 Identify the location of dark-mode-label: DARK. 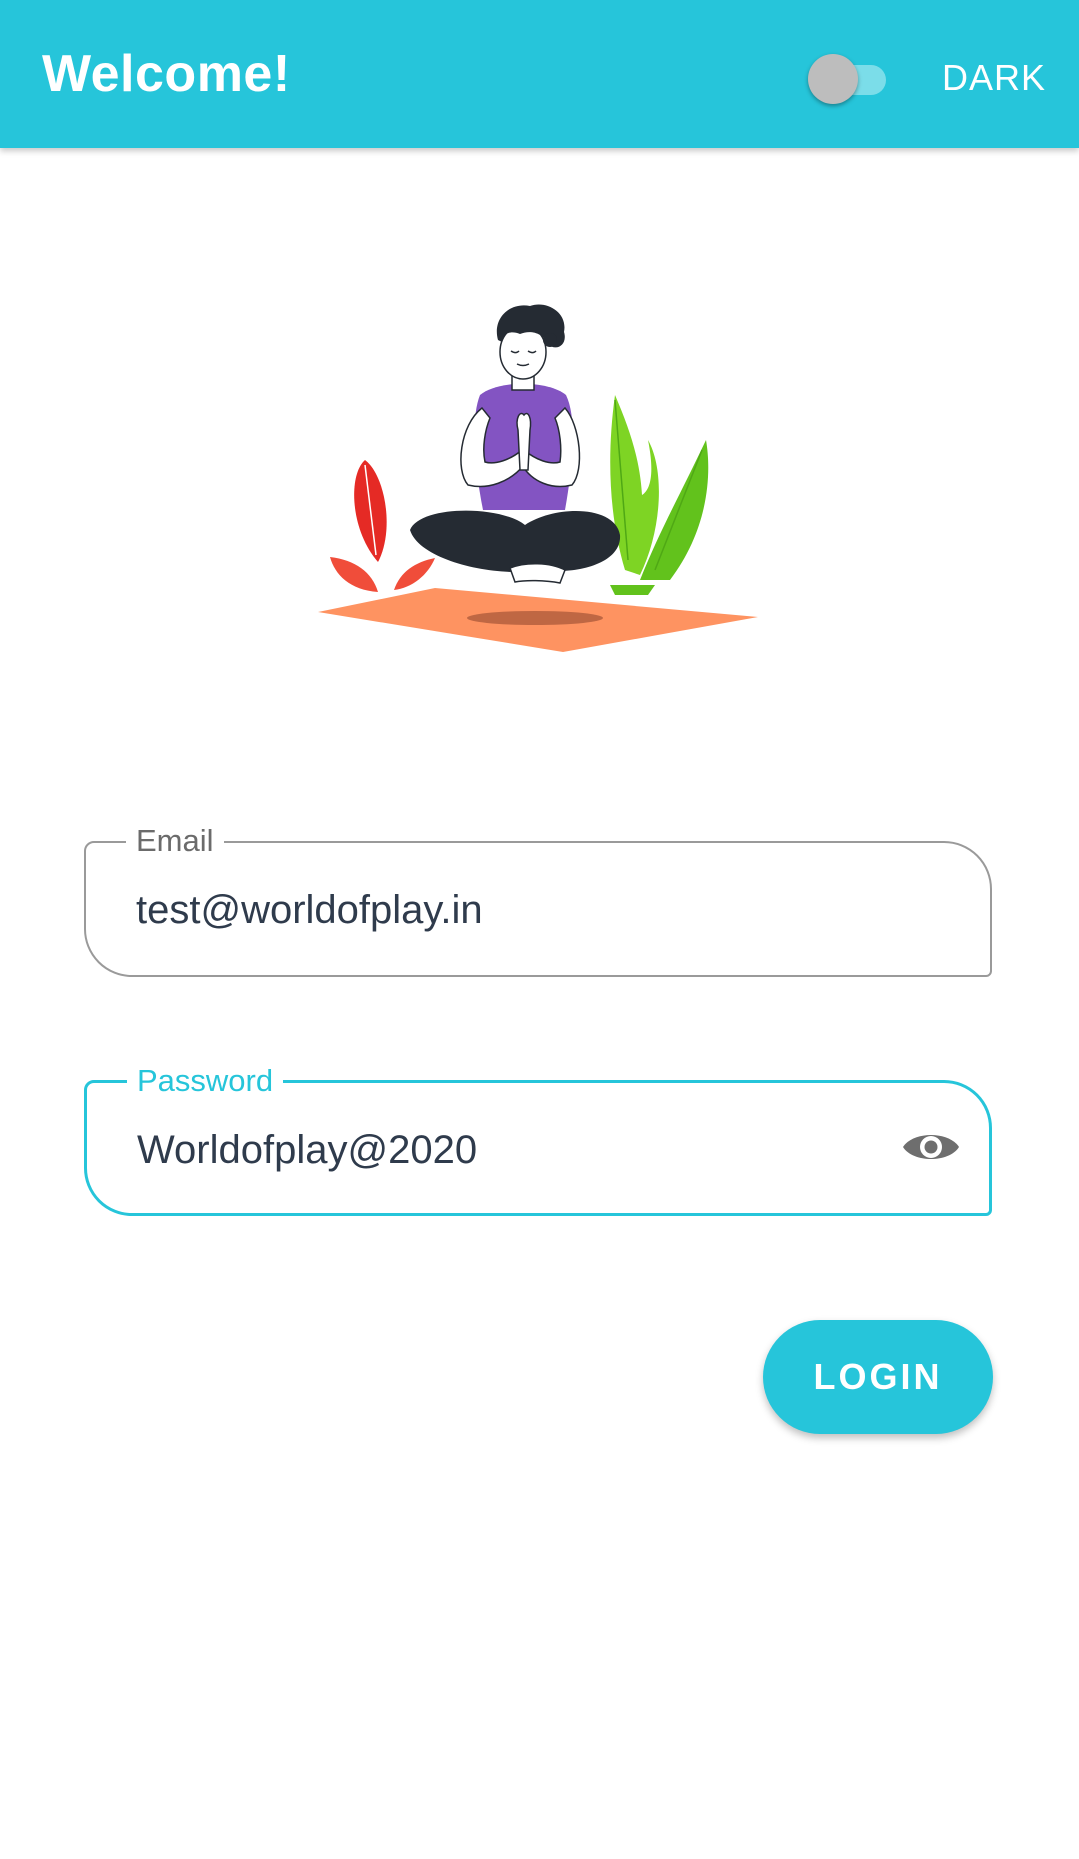
(994, 77).